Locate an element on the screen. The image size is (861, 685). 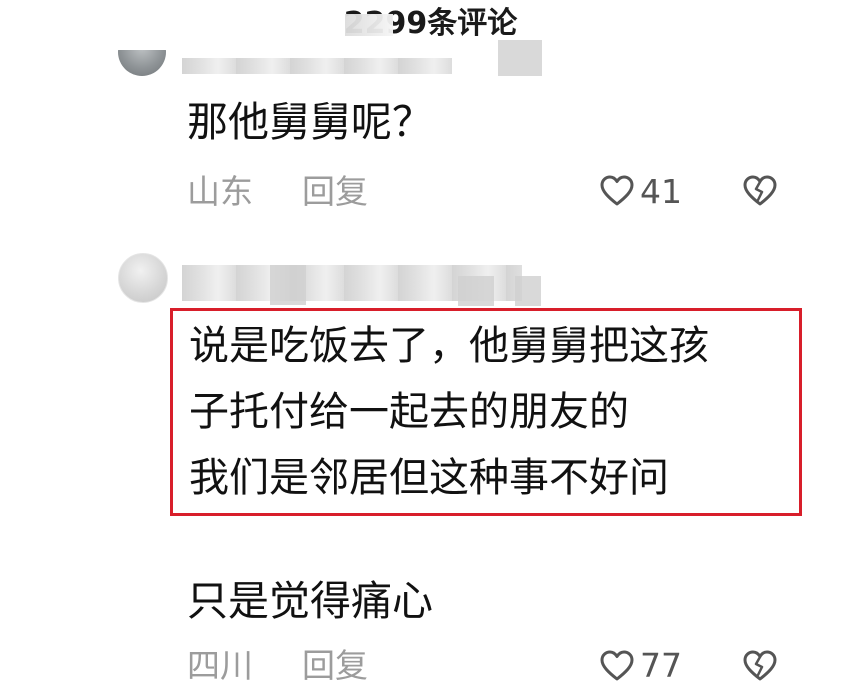
title-blur-mask is located at coordinates (369, 25).